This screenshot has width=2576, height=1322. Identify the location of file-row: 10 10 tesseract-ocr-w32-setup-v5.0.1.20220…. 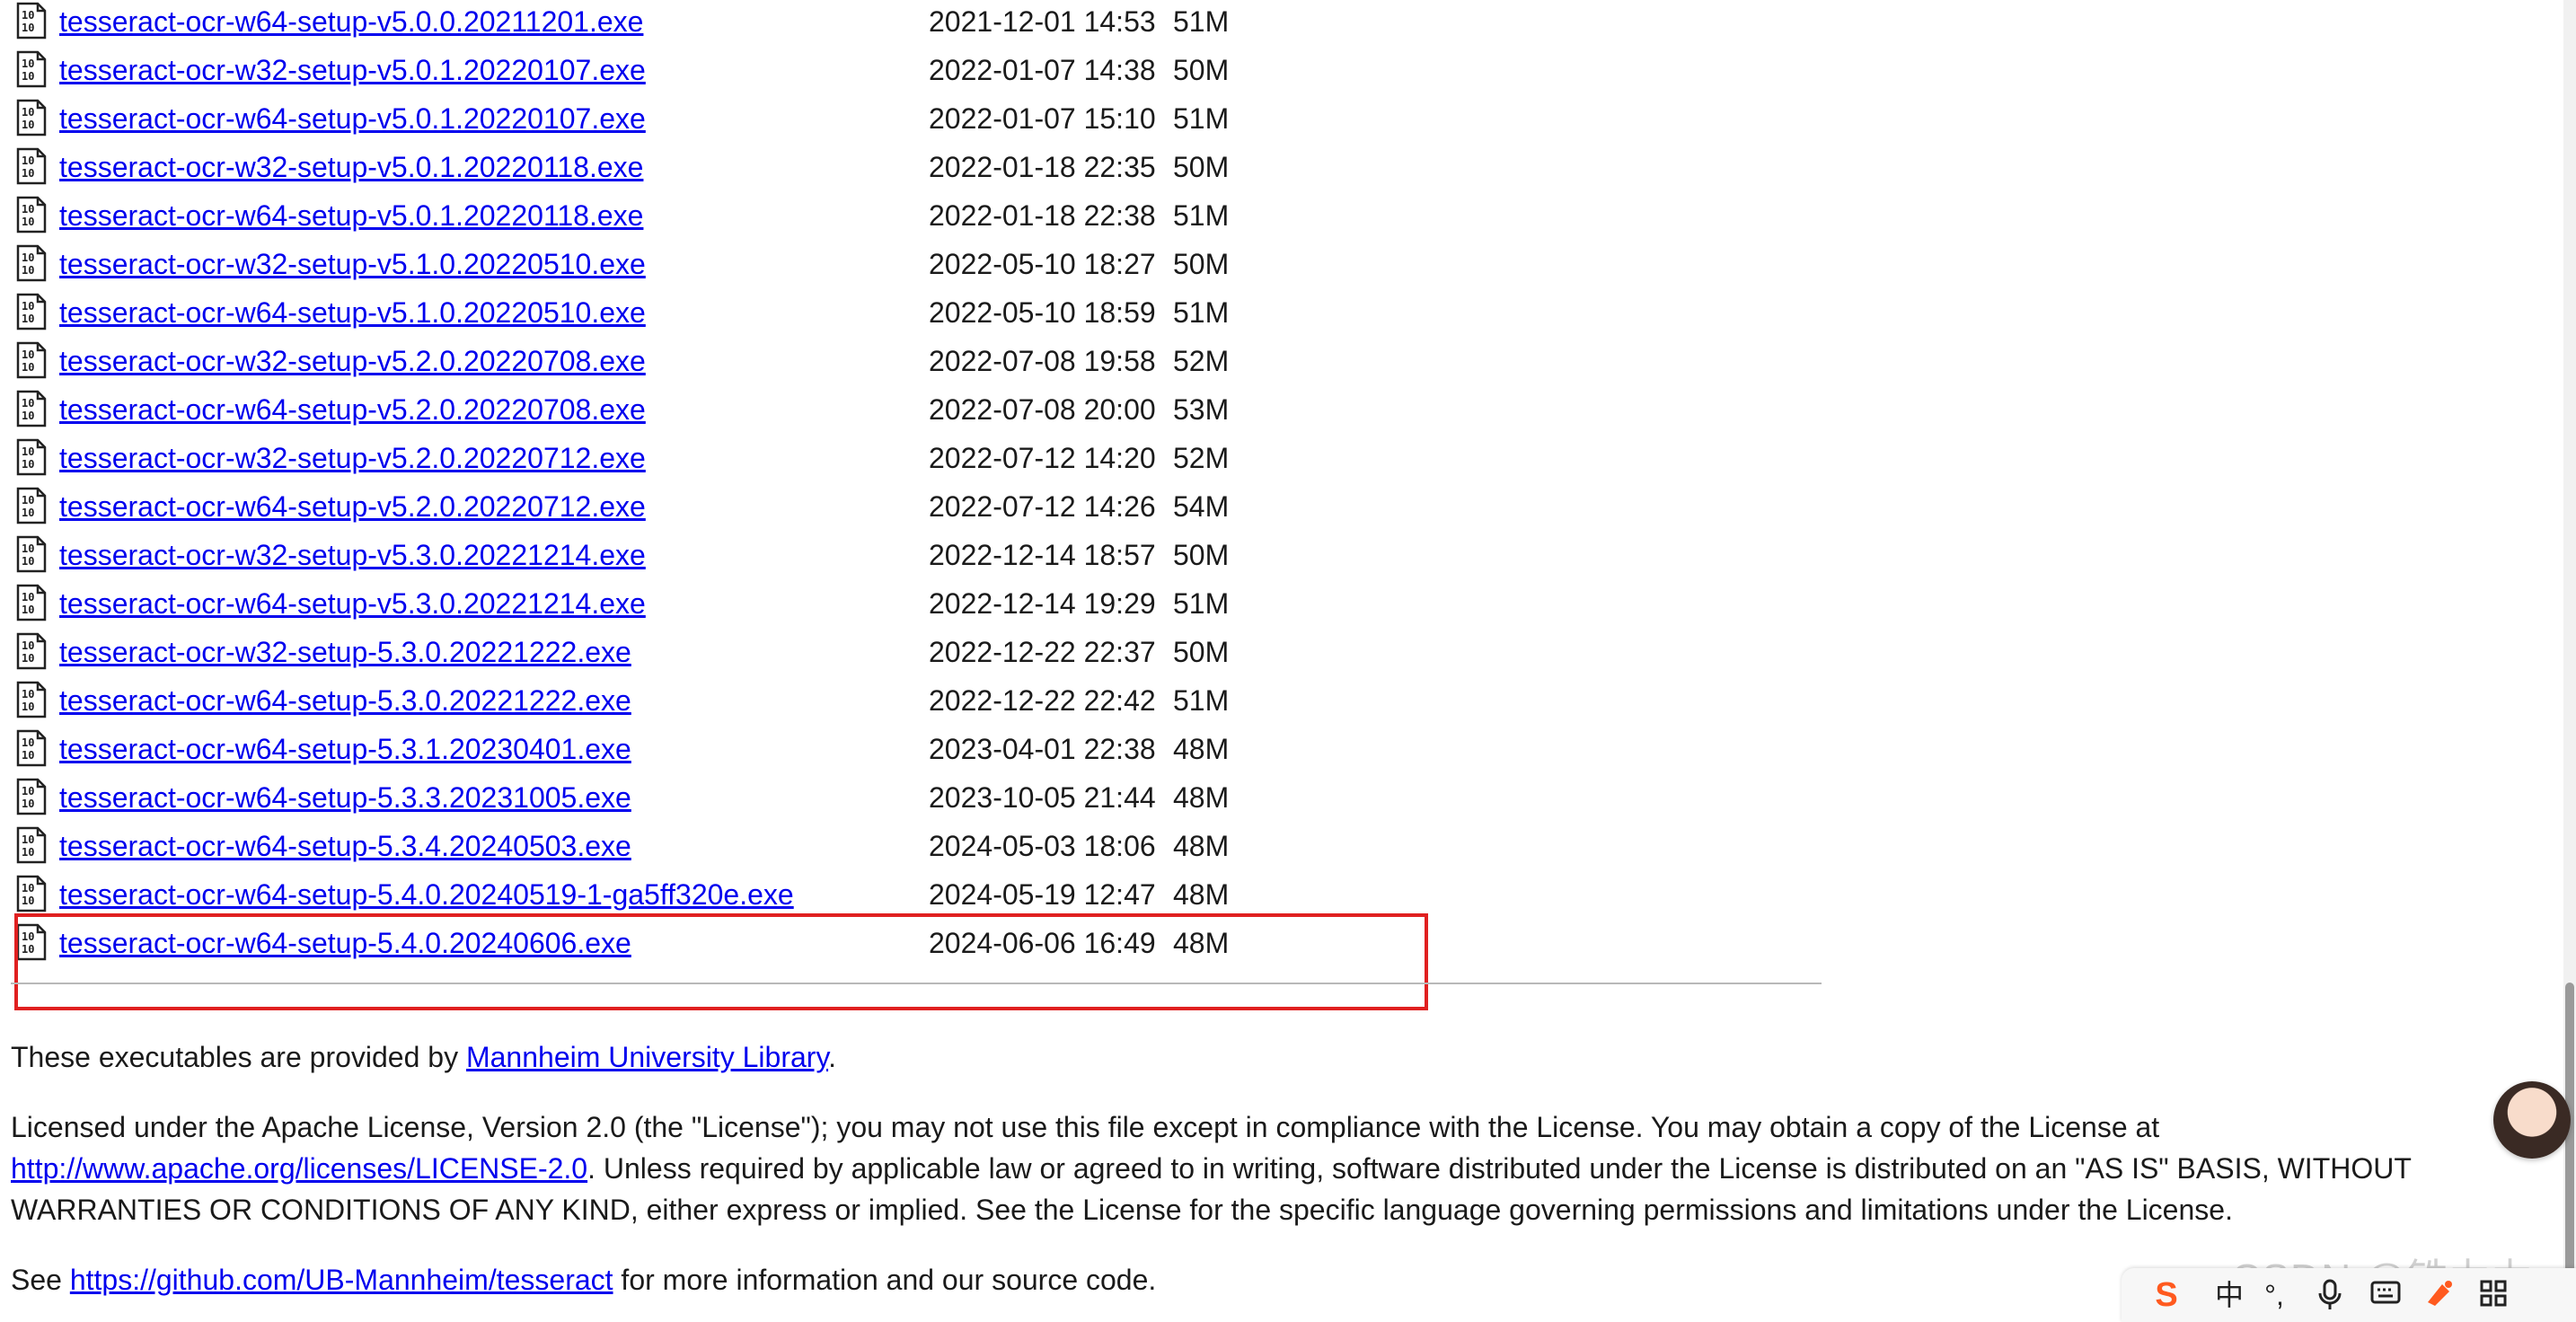
(637, 74).